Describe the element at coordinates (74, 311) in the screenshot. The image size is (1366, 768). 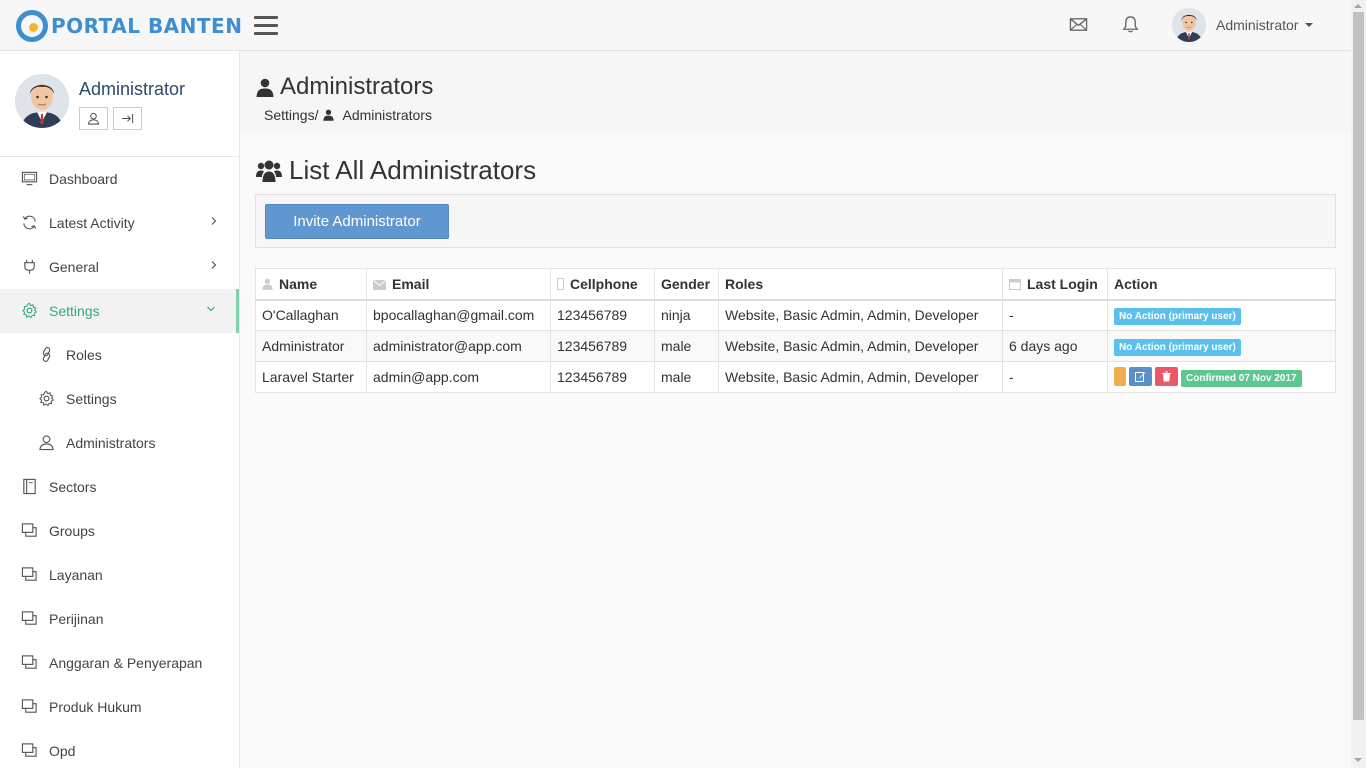
I see `sidebar-item-label: Settings` at that location.